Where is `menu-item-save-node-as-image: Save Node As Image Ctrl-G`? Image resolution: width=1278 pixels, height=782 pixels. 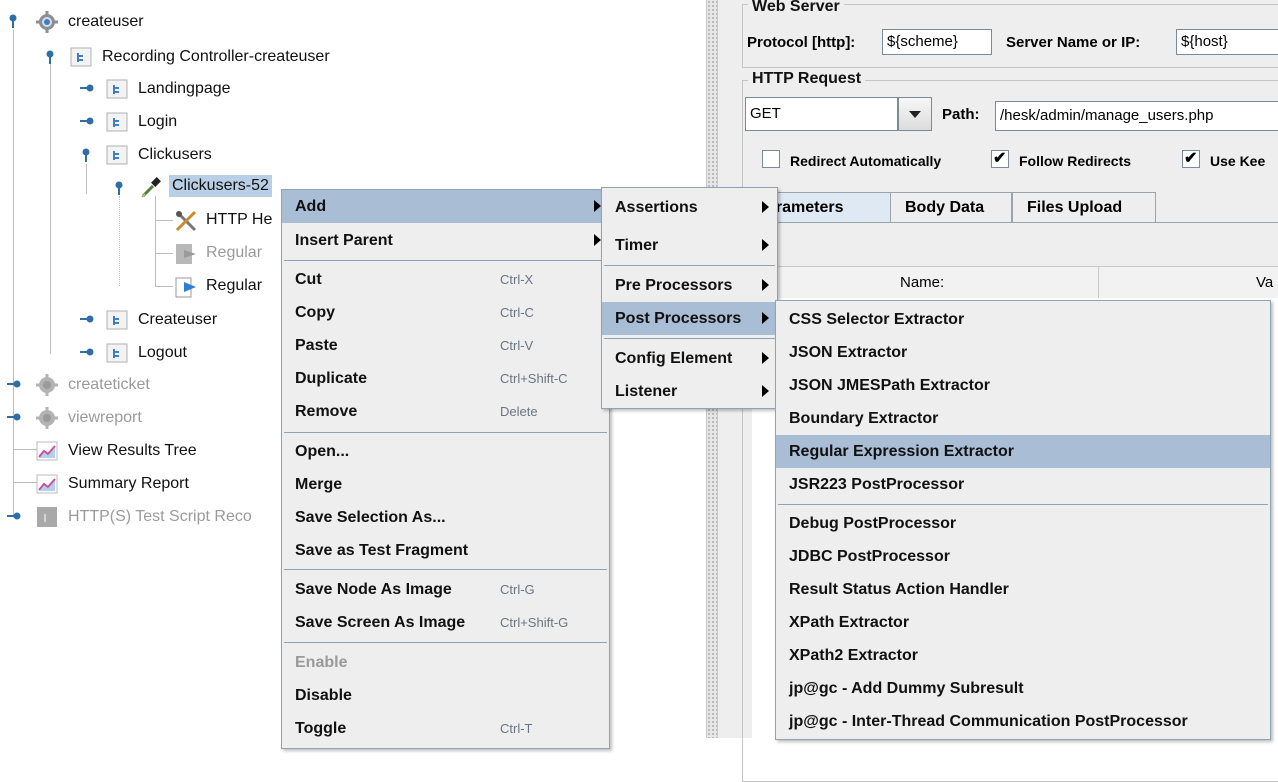 menu-item-save-node-as-image: Save Node As Image Ctrl-G is located at coordinates (445, 589).